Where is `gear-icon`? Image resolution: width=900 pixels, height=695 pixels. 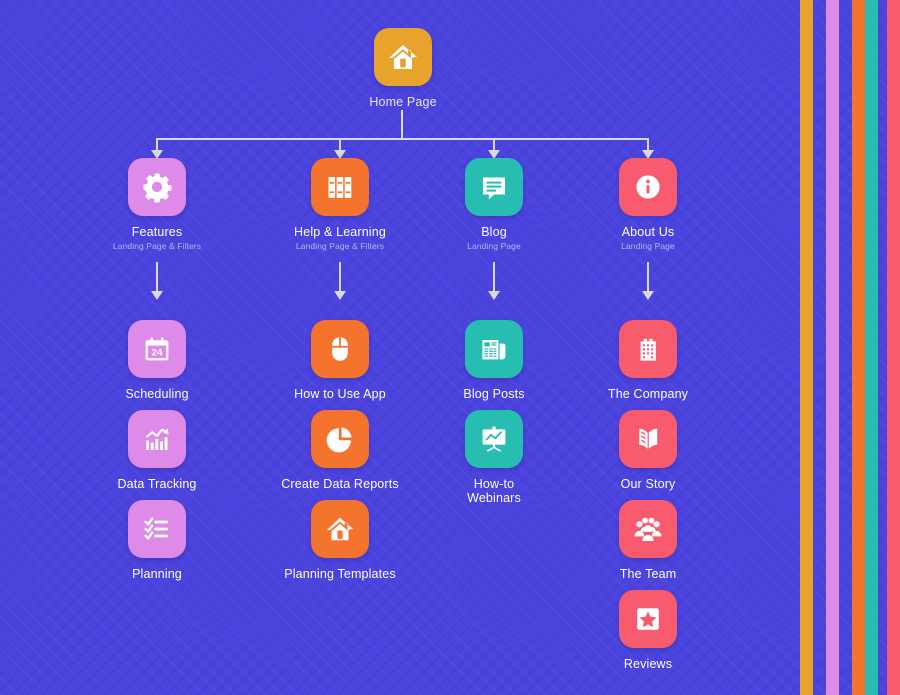
gear-icon is located at coordinates (157, 187).